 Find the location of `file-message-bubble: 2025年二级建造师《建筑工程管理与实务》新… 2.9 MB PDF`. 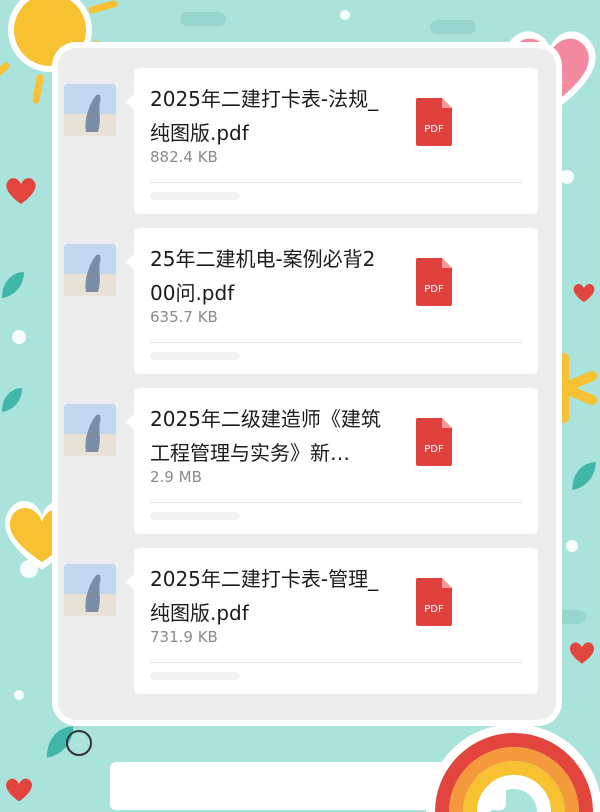

file-message-bubble: 2025年二级建造师《建筑工程管理与实务》新… 2.9 MB PDF is located at coordinates (332, 461).